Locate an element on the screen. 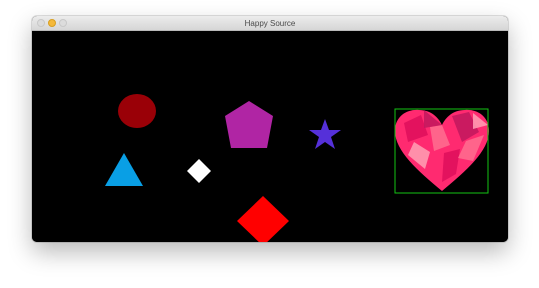  window-title: Happy Source is located at coordinates (270, 23).